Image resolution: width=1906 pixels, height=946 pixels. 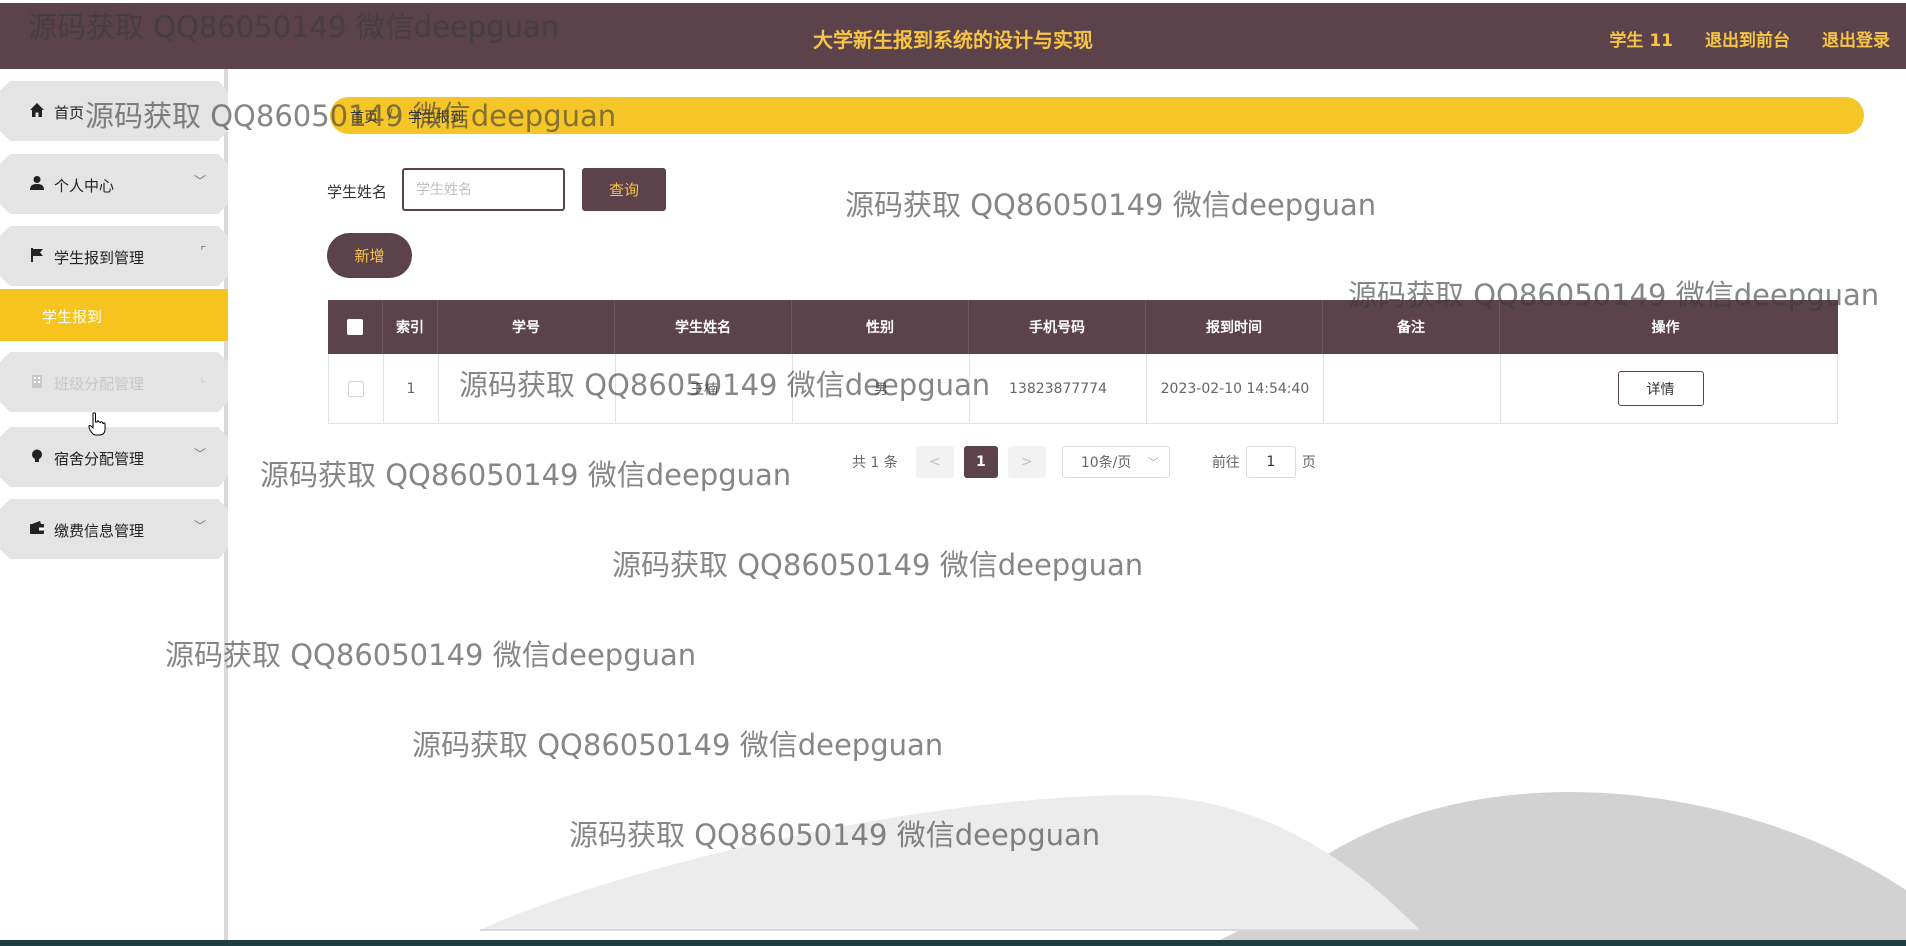 I want to click on breadcrumb-current: 学生报到, so click(x=436, y=118).